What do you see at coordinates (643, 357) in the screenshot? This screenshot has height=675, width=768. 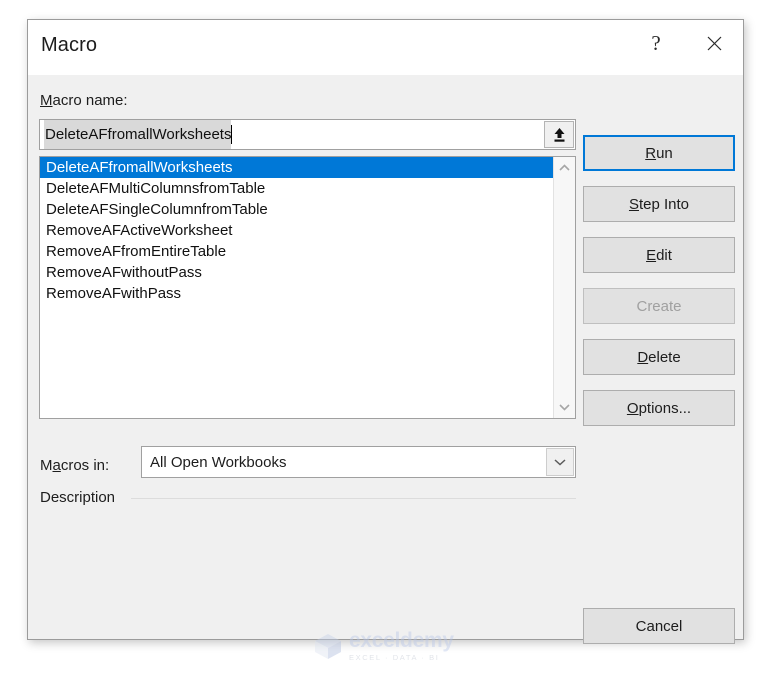 I see `delete-button-accel: D` at bounding box center [643, 357].